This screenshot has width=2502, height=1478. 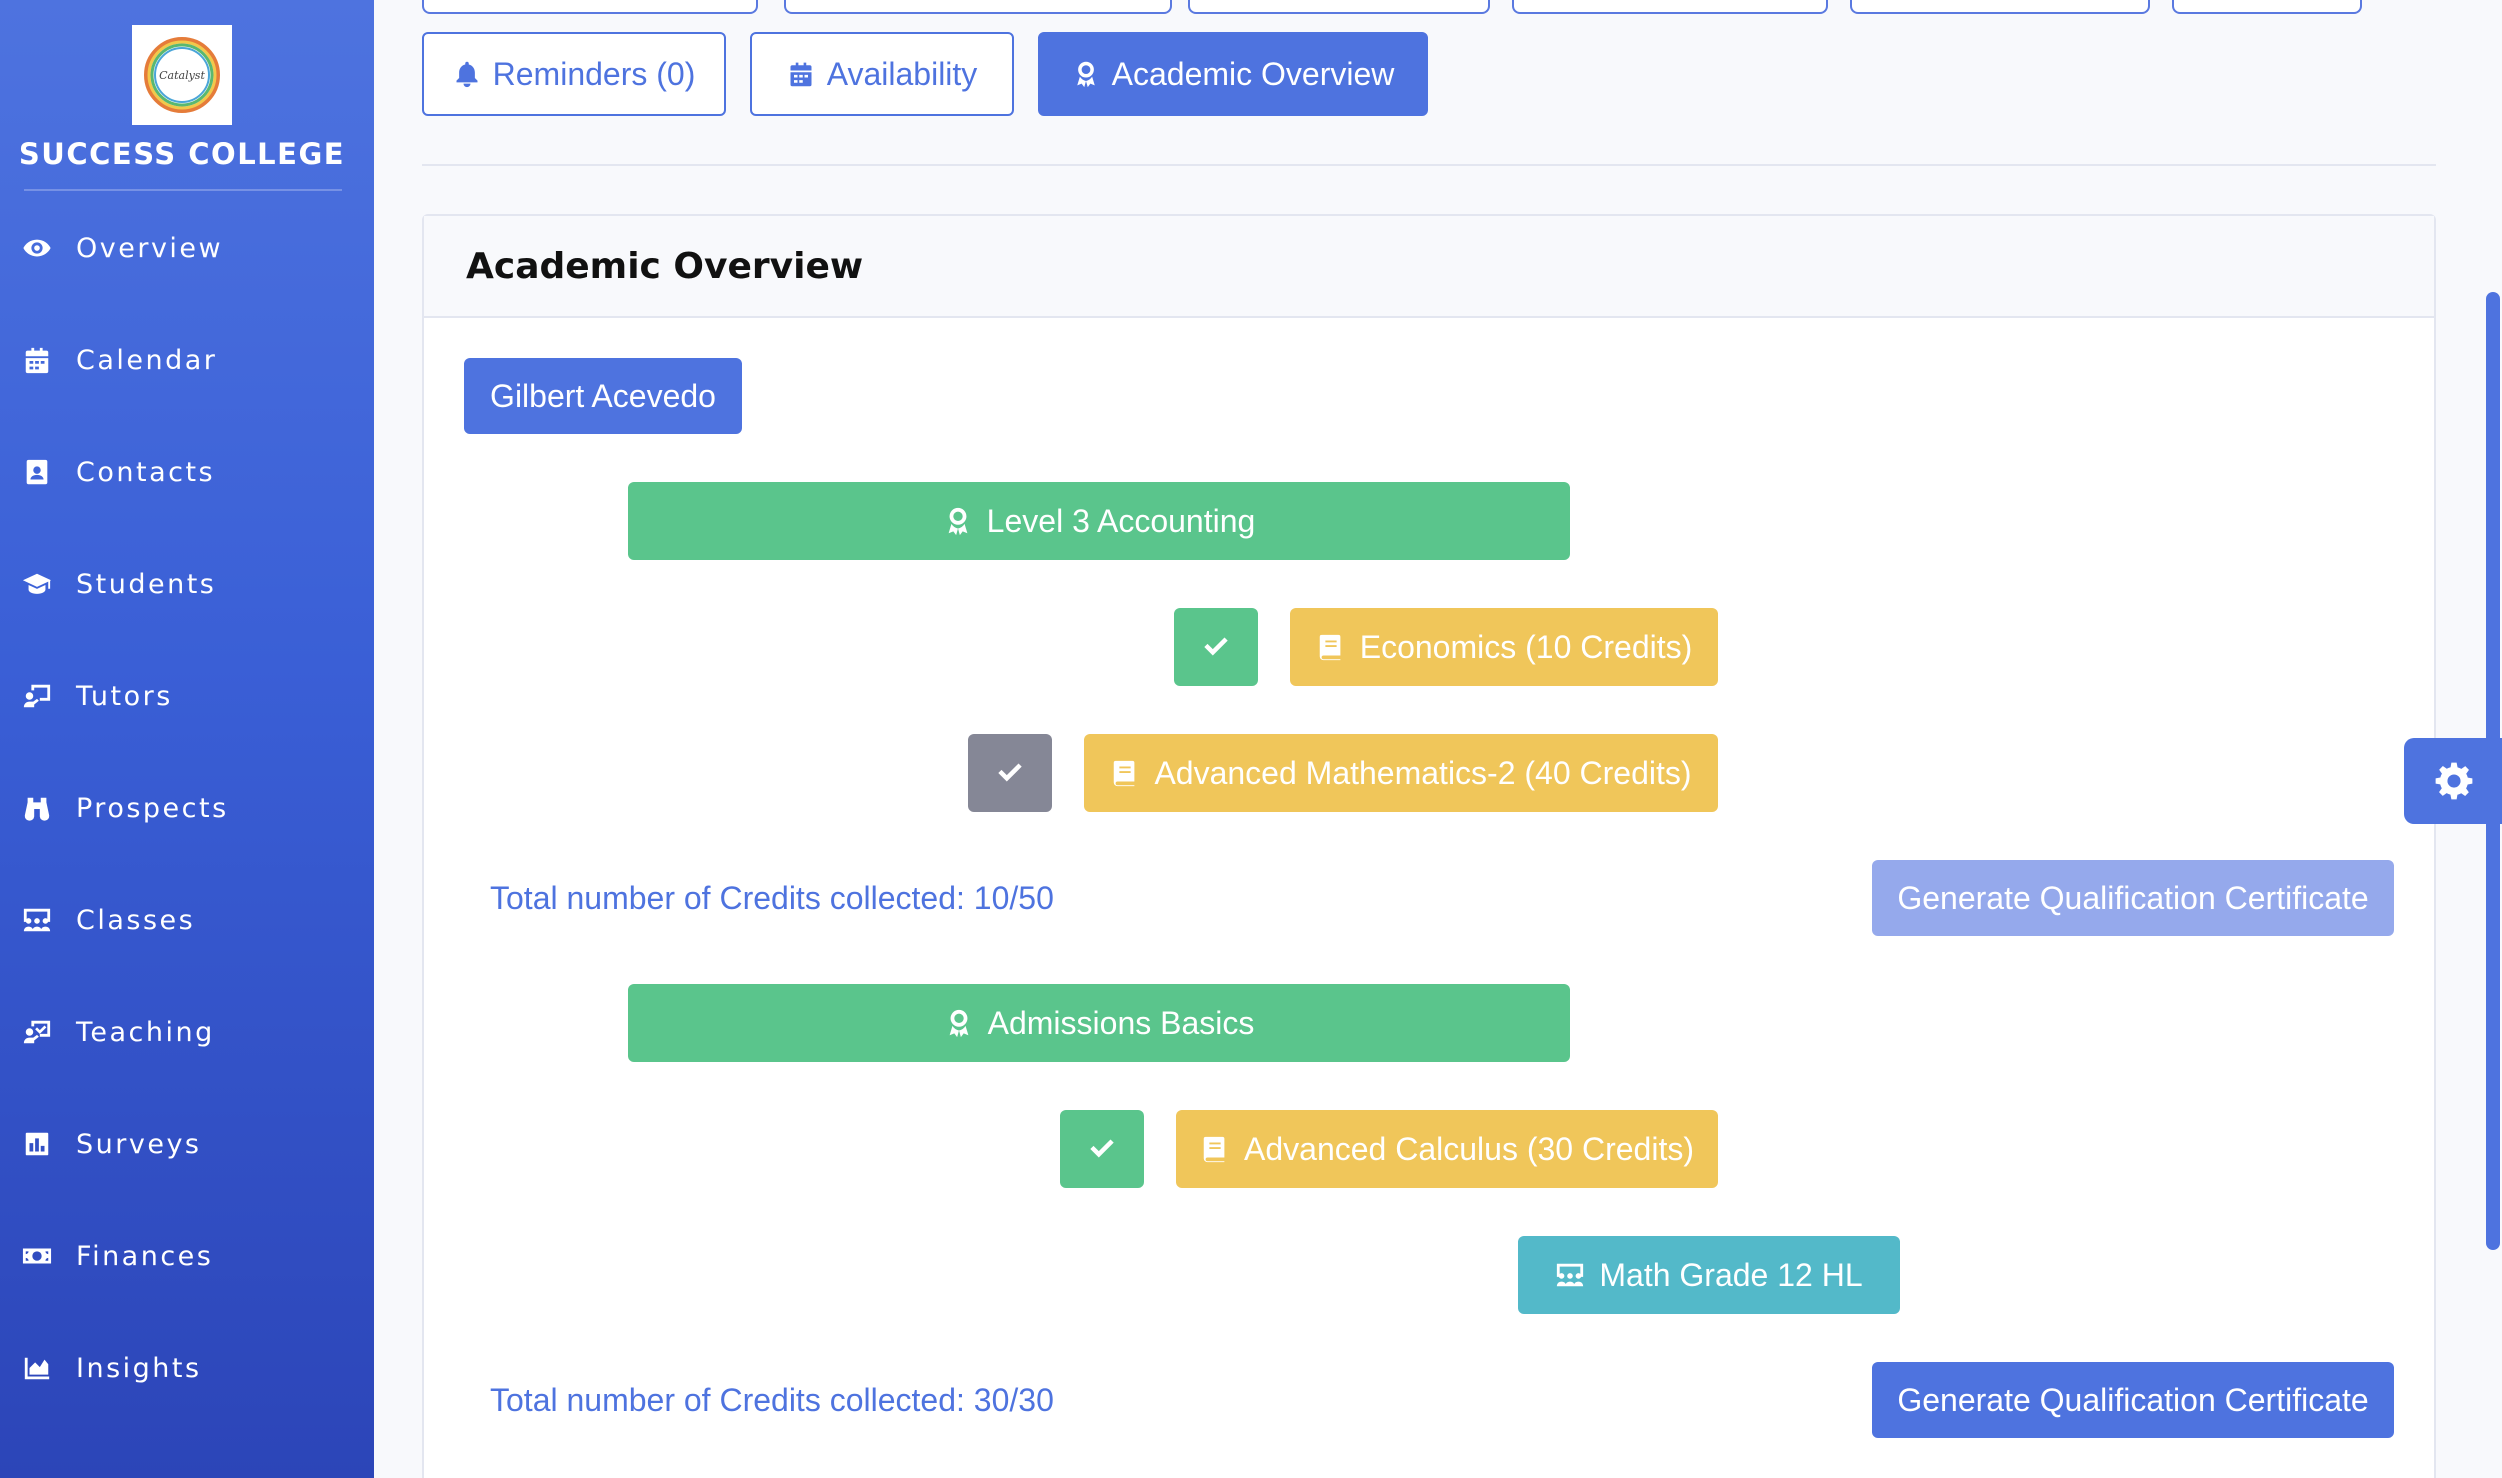 I want to click on sidebar-item-tutors: Tutors, so click(x=187, y=696).